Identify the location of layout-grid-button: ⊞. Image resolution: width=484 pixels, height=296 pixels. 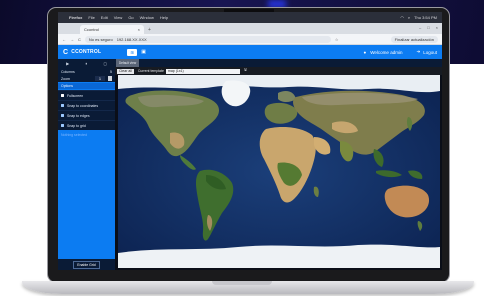
(132, 52).